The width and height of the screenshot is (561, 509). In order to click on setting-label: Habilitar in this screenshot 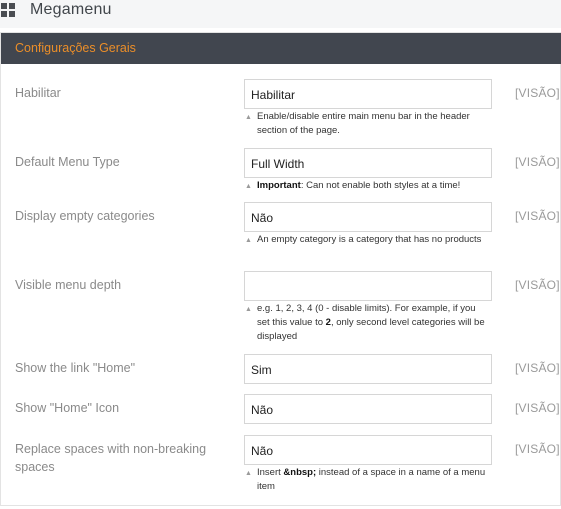, I will do `click(38, 93)`.